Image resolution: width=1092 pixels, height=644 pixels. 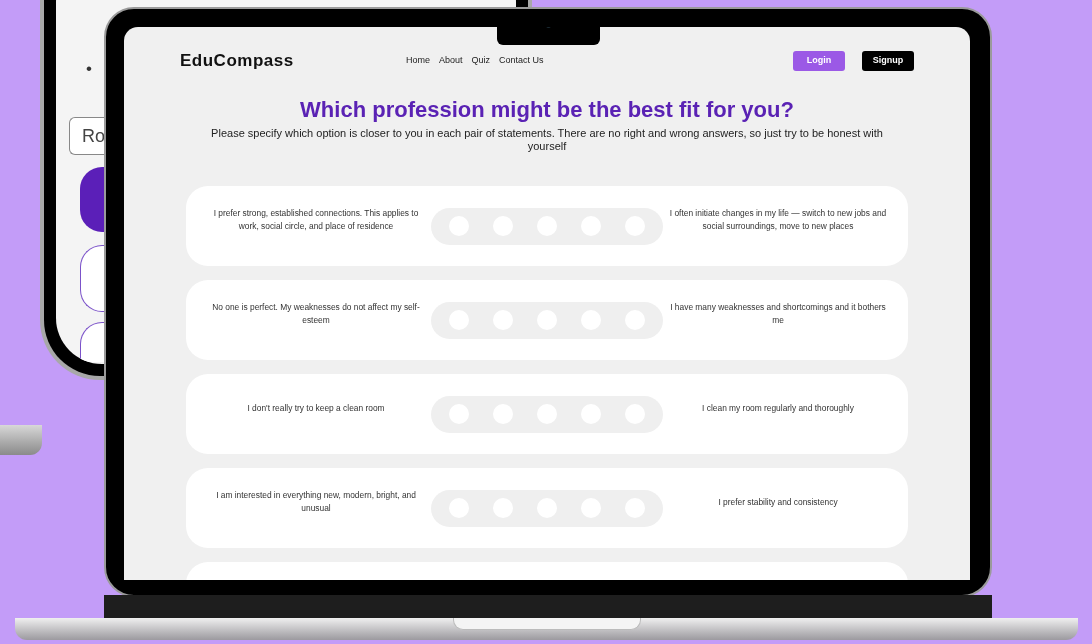 I want to click on logo: EduCompass, so click(x=293, y=61).